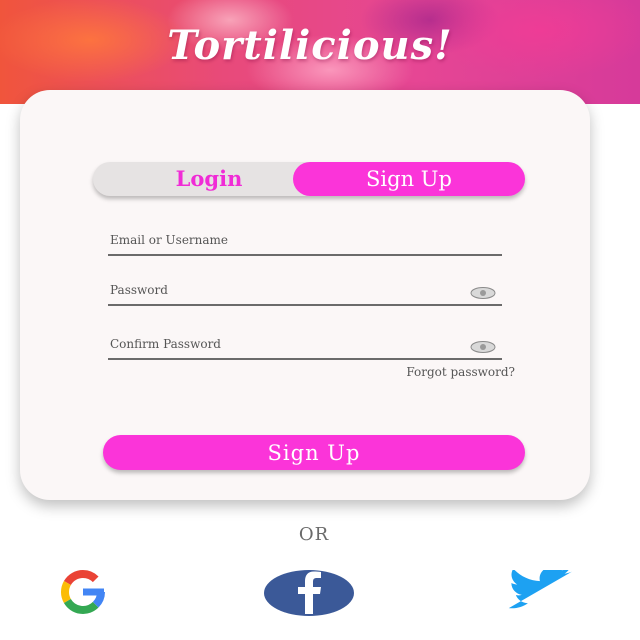  Describe the element at coordinates (209, 179) in the screenshot. I see `tab-login: Login` at that location.